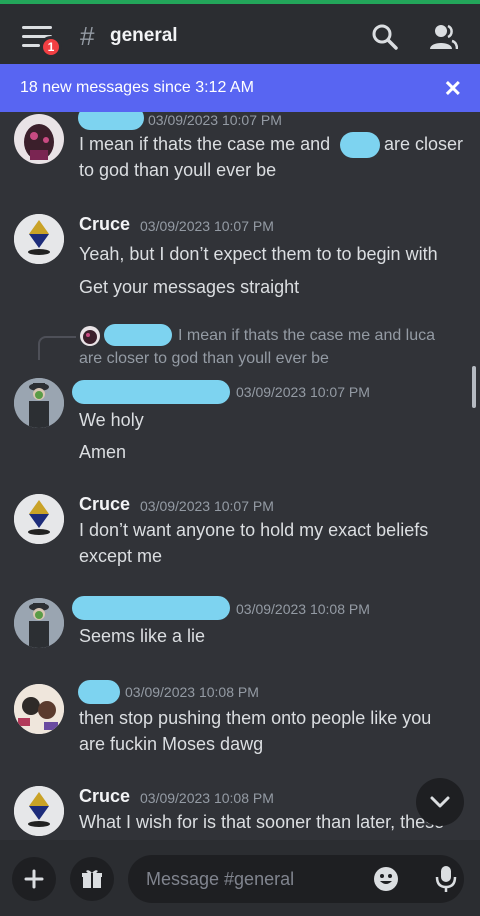 The height and width of the screenshot is (916, 480). What do you see at coordinates (306, 336) in the screenshot?
I see `reply-preview-text: I mean if thats the case me and luca` at bounding box center [306, 336].